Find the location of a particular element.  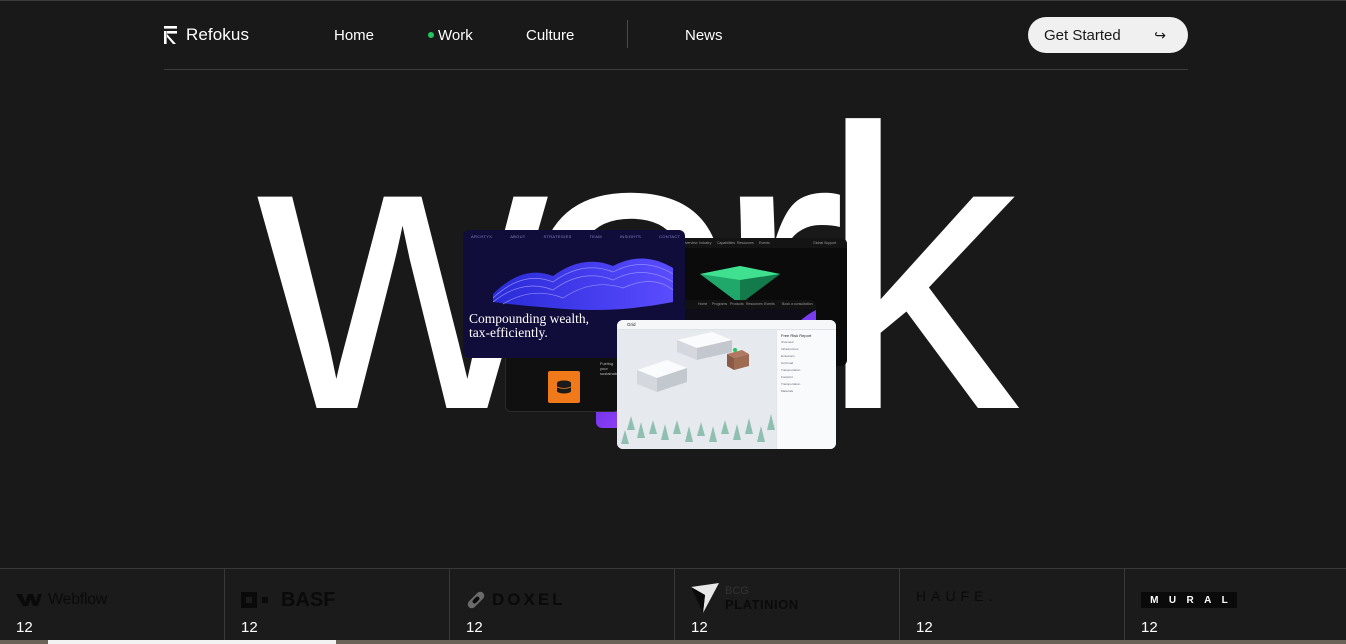

card-menu-item: Industry is located at coordinates (705, 243).